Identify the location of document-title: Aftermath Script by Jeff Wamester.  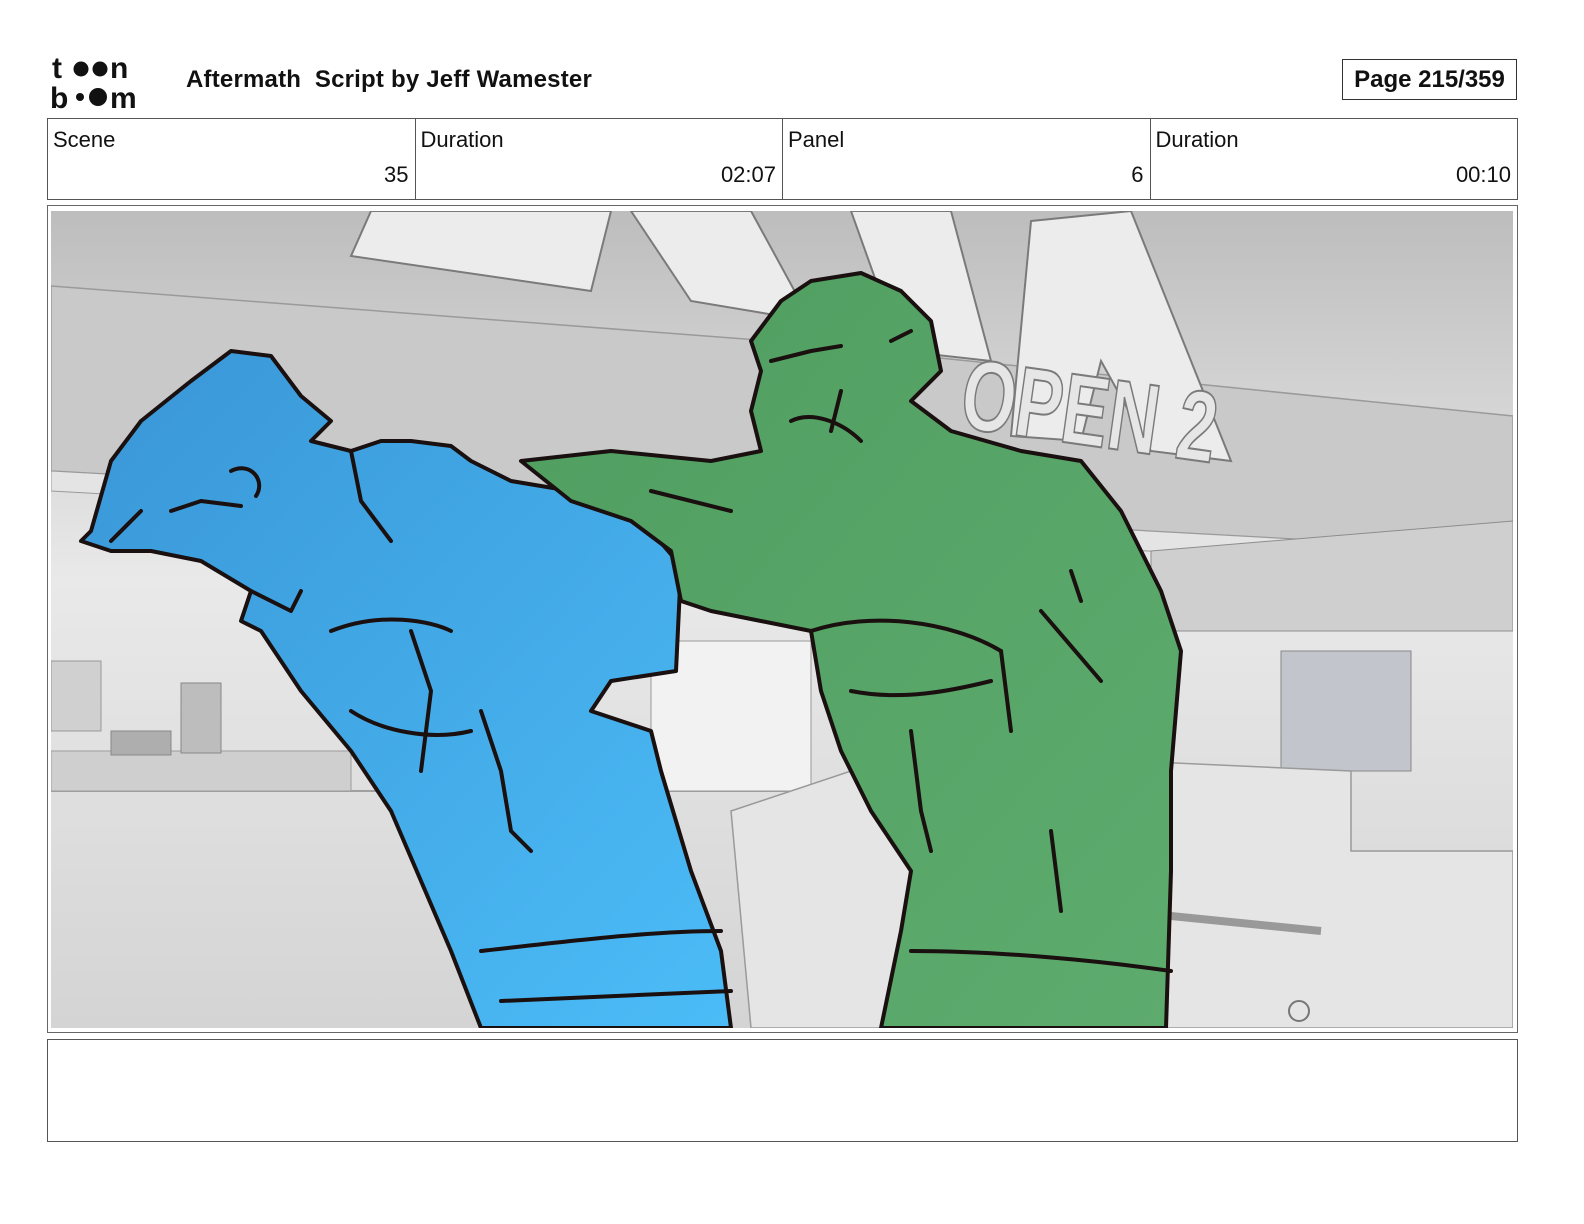
(389, 79).